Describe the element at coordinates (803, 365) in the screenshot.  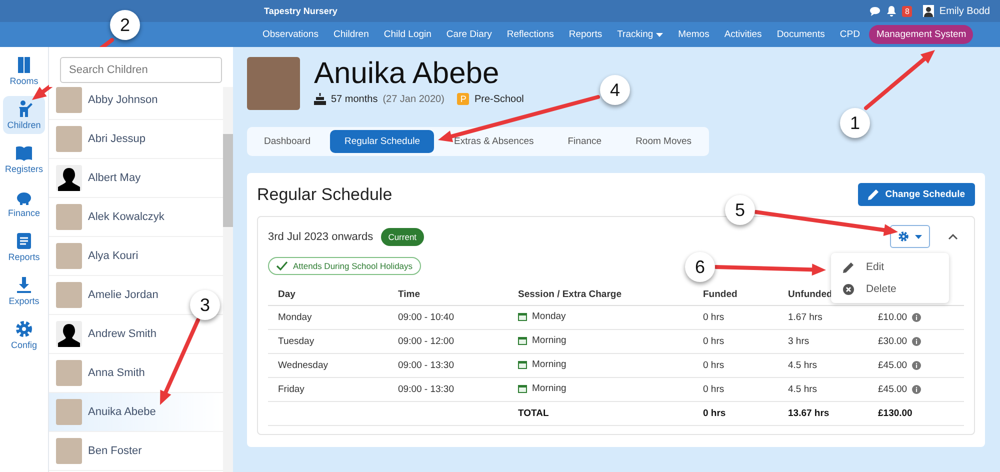
I see `table-cell: 4.5 hrs` at that location.